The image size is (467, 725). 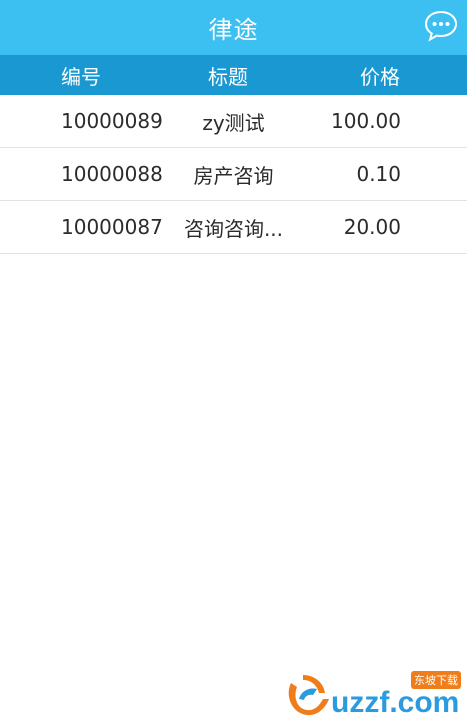 I want to click on uzzf-watermark-logo: uzzf.com 东坡下载, so click(x=374, y=695).